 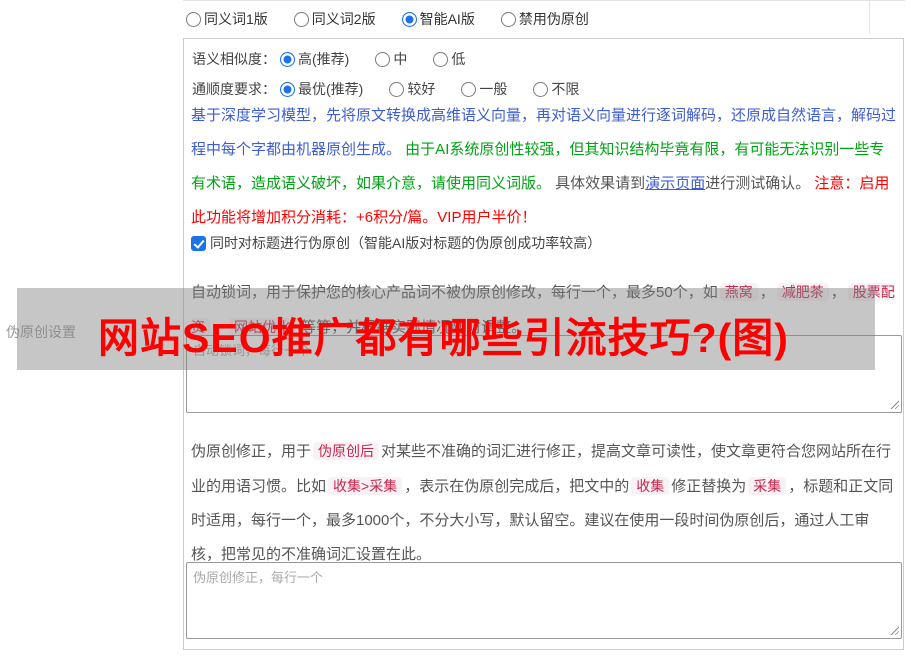 What do you see at coordinates (387, 19) in the screenshot?
I see `rewrite-version-radio-group: 同义词1版 同义词2版 智能AI版 禁用伪原创` at bounding box center [387, 19].